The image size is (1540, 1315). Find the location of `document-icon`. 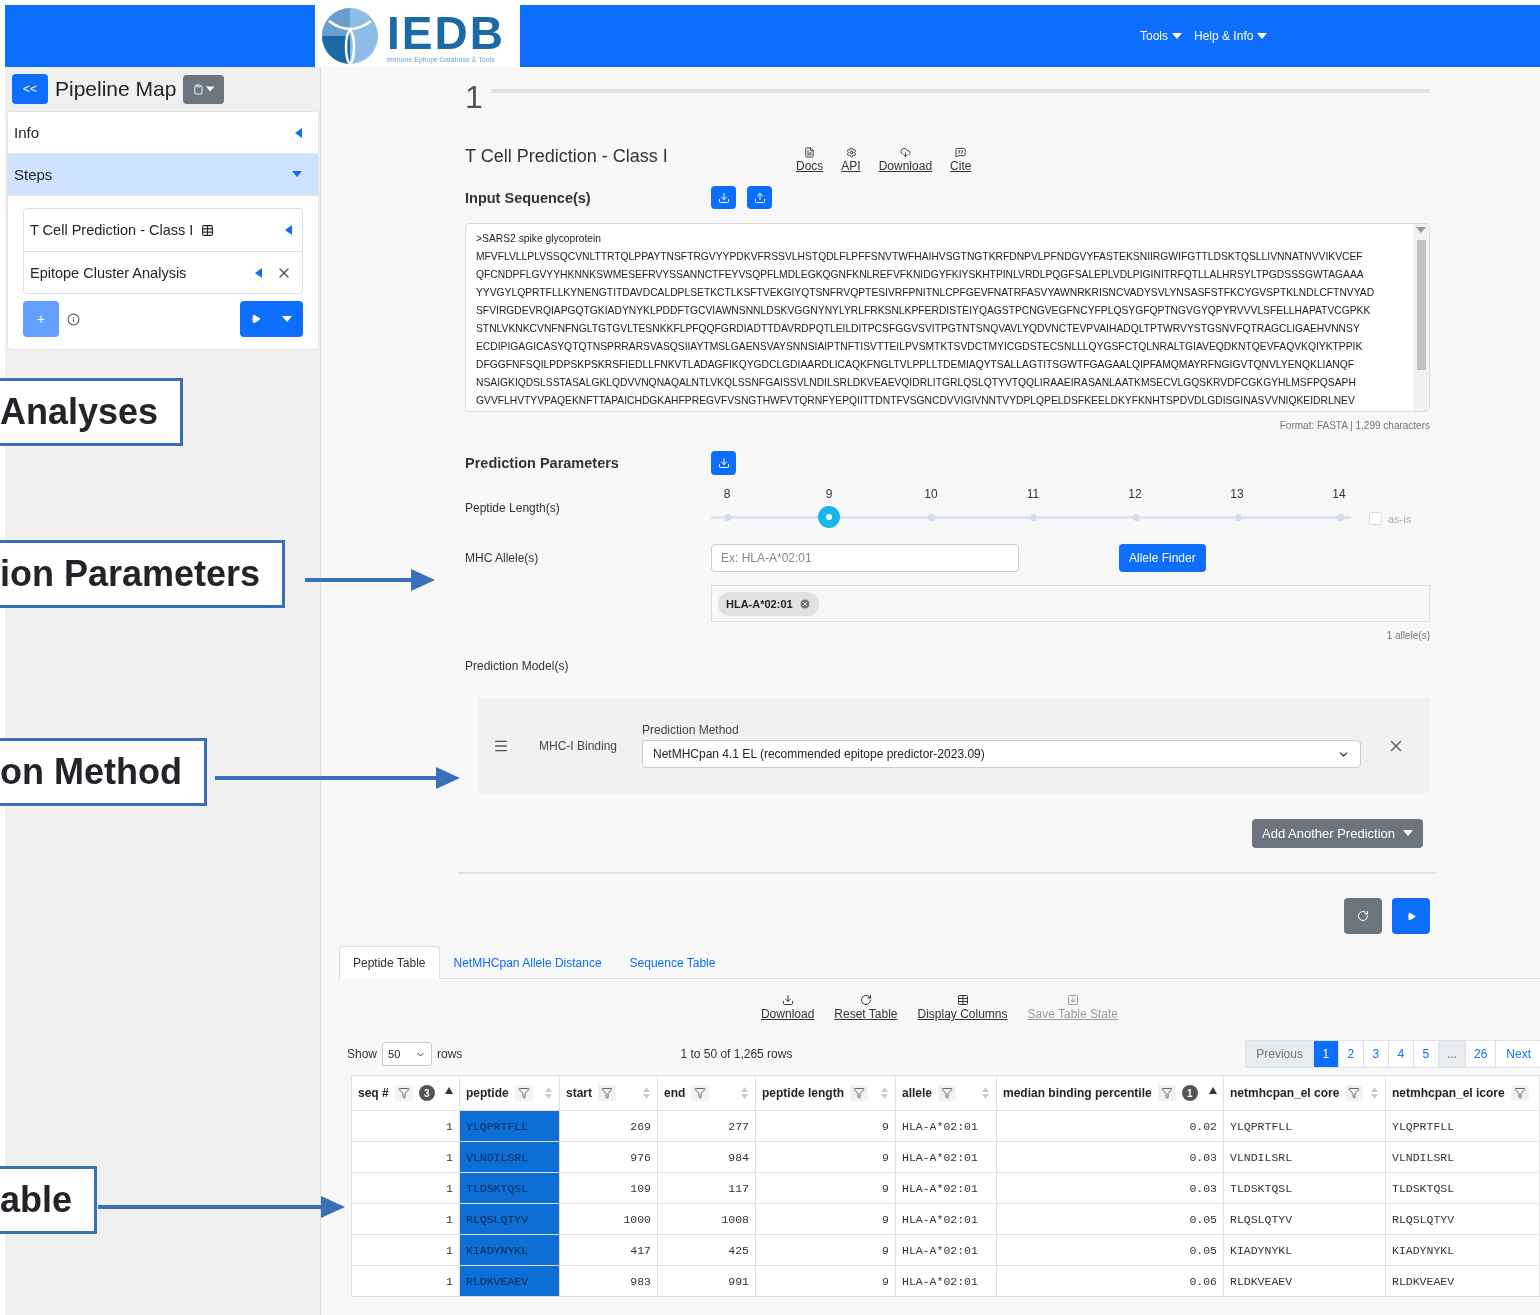

document-icon is located at coordinates (810, 152).